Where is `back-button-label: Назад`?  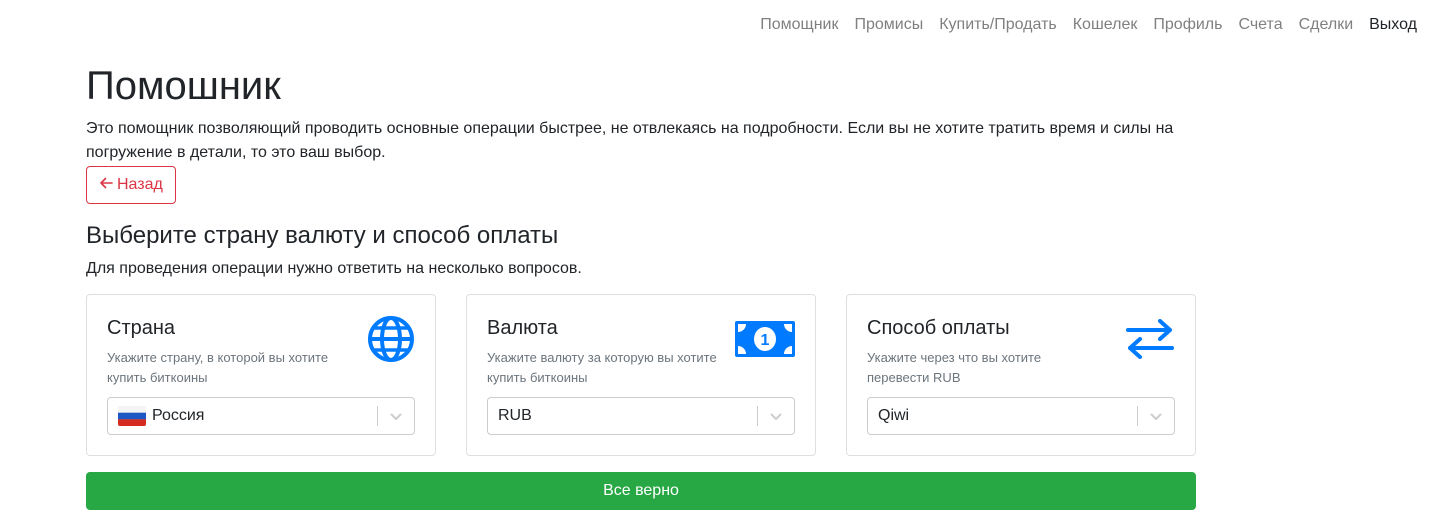
back-button-label: Назад is located at coordinates (140, 184).